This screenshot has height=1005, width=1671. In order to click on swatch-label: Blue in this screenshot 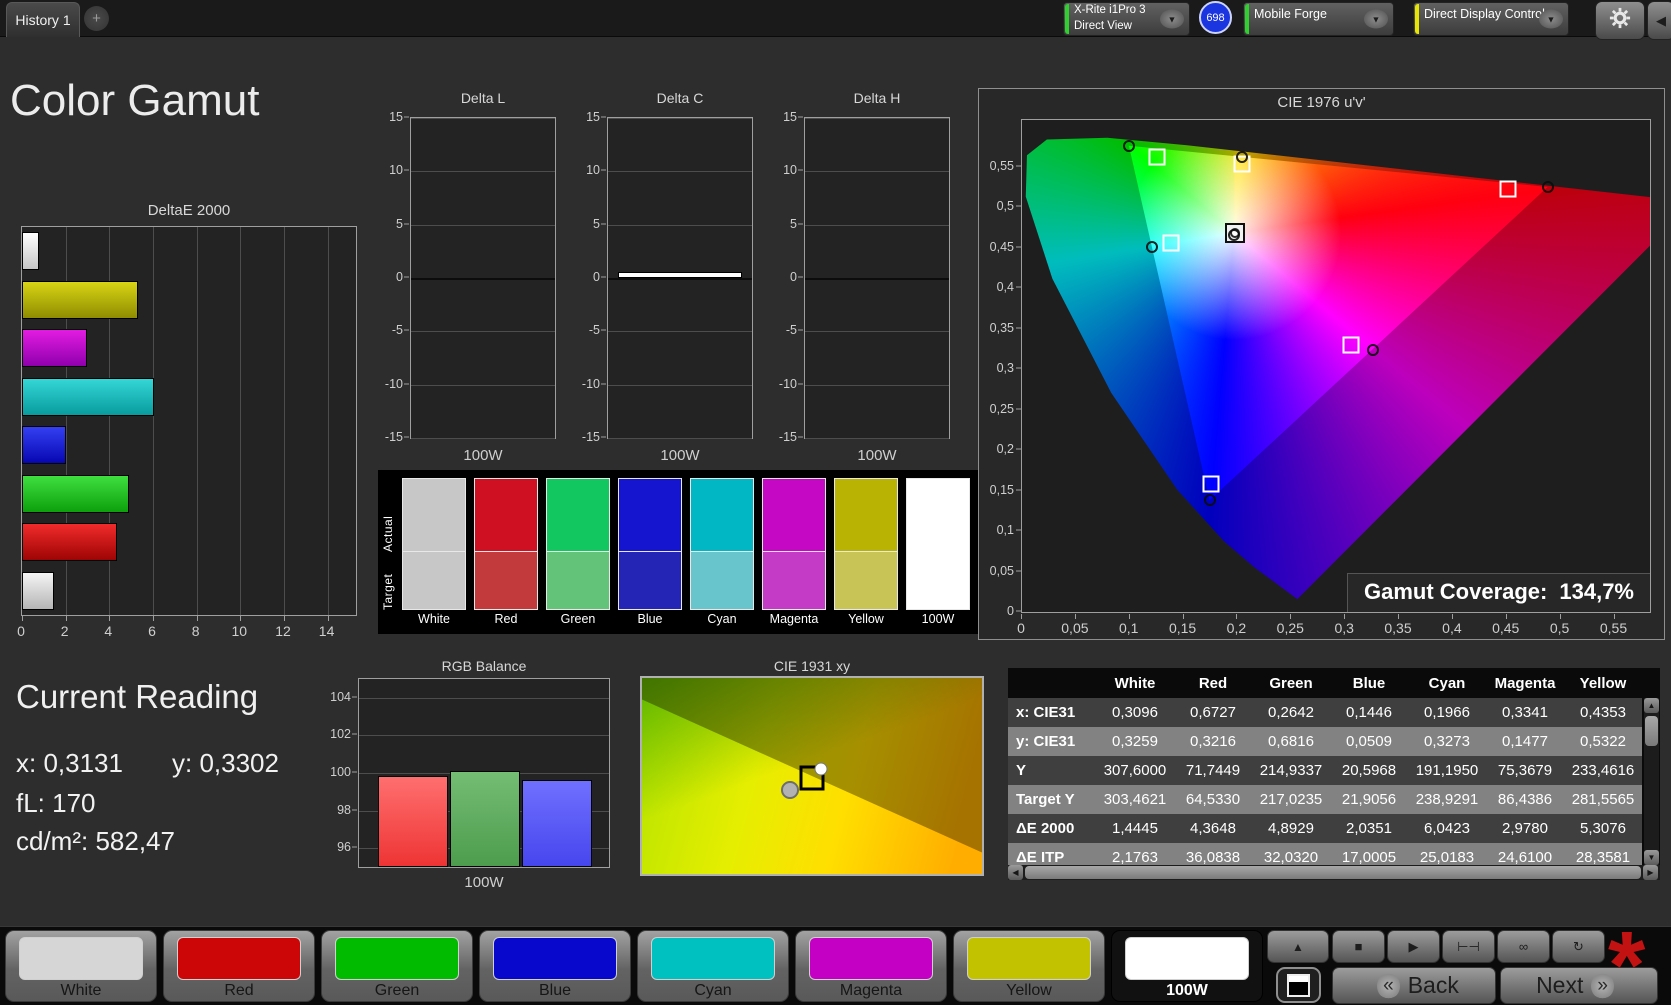, I will do `click(650, 619)`.